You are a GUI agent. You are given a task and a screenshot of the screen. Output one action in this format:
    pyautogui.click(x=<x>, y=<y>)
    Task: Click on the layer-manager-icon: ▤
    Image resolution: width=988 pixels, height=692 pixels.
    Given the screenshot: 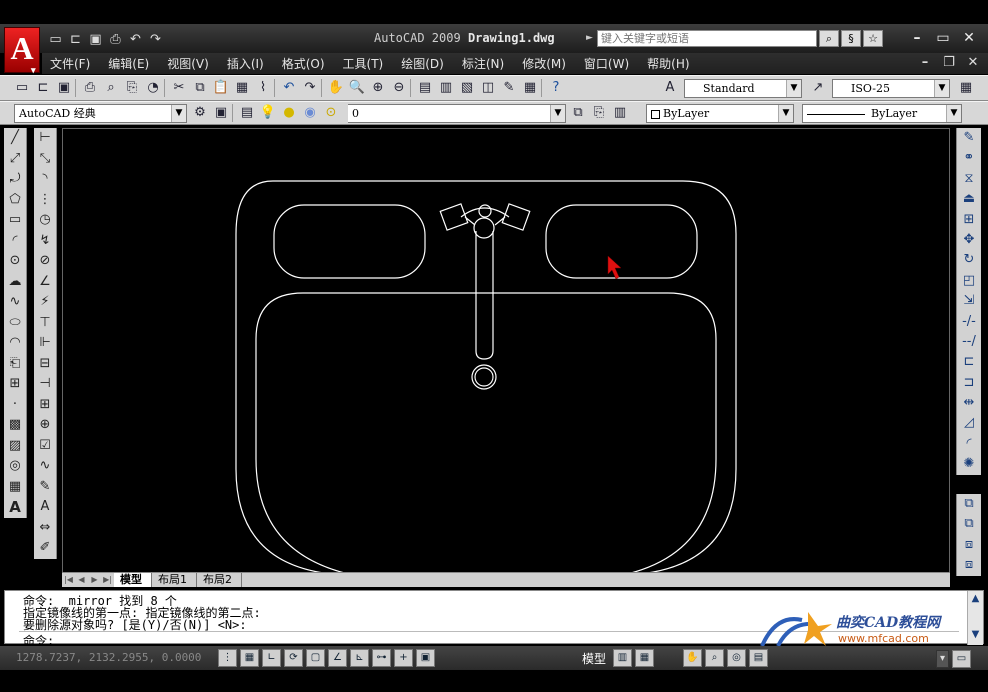 What is the action you would take?
    pyautogui.click(x=247, y=113)
    